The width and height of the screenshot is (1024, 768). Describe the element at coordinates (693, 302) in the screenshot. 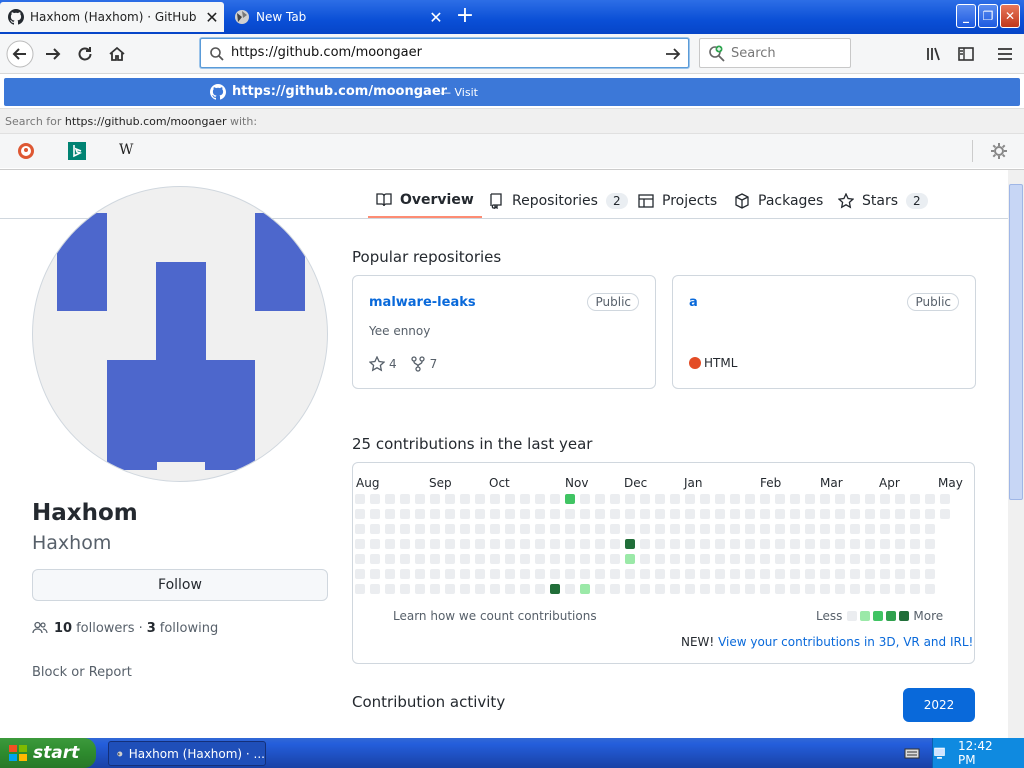

I see `repo-name-link: a` at that location.